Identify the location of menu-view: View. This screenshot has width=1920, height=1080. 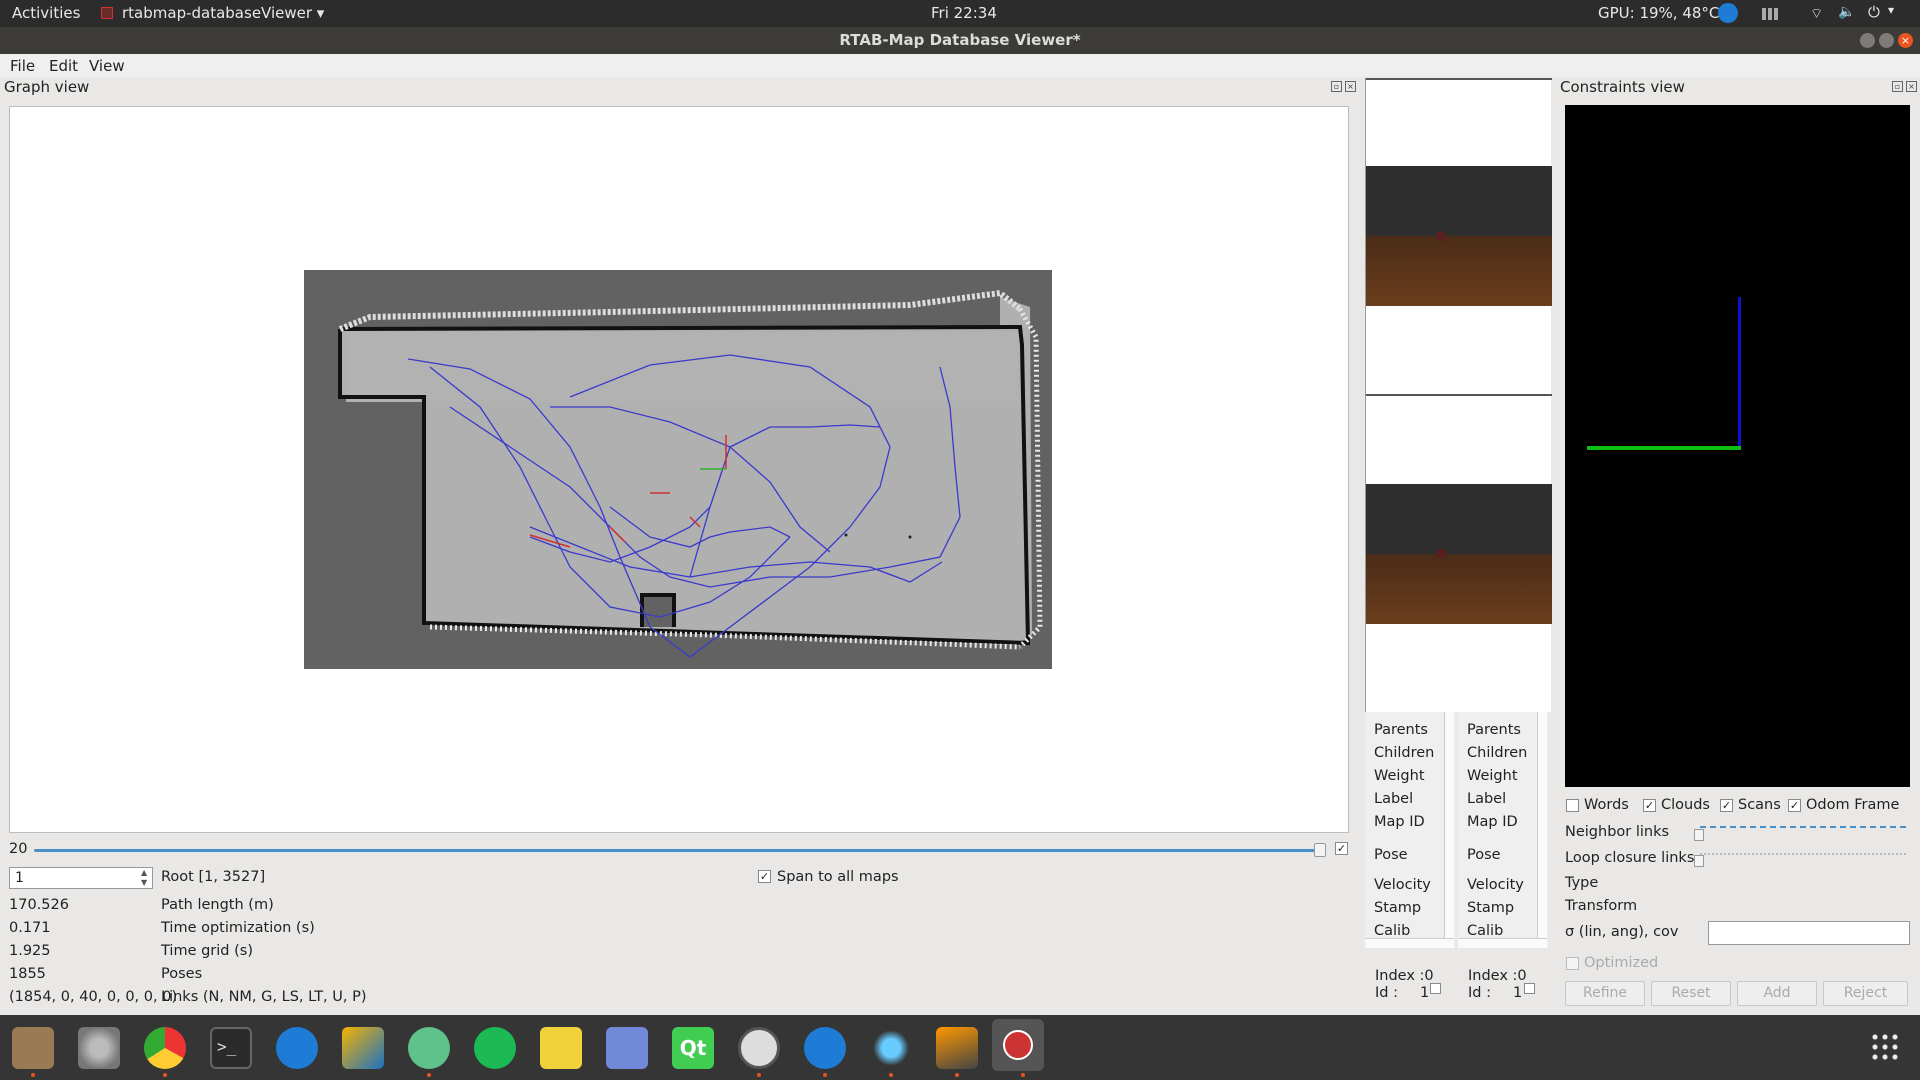
(107, 66).